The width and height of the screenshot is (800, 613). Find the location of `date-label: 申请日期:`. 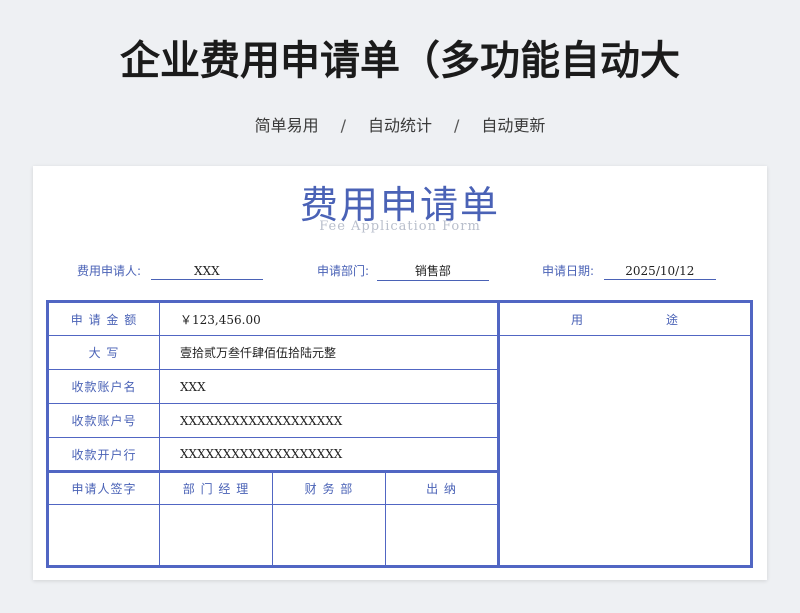

date-label: 申请日期: is located at coordinates (568, 271).